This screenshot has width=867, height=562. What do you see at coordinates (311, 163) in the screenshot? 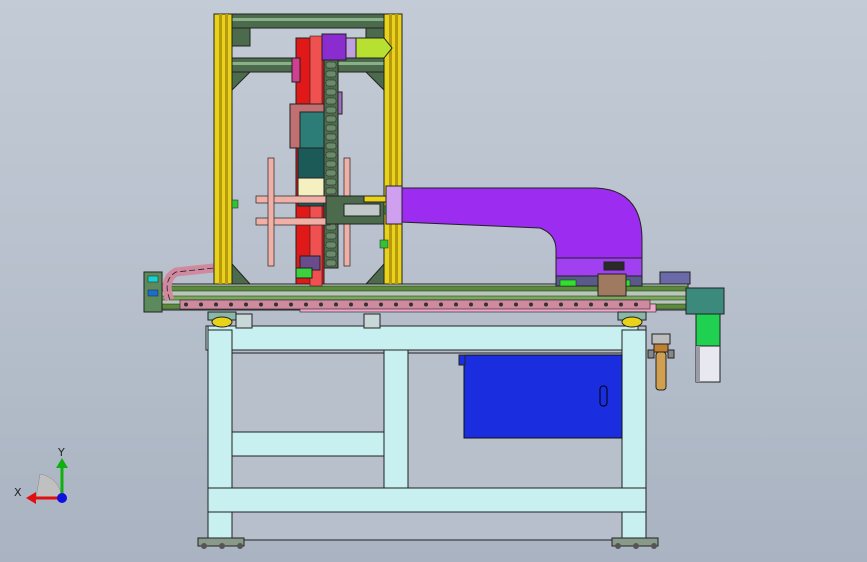
I see `carriage-motor` at bounding box center [311, 163].